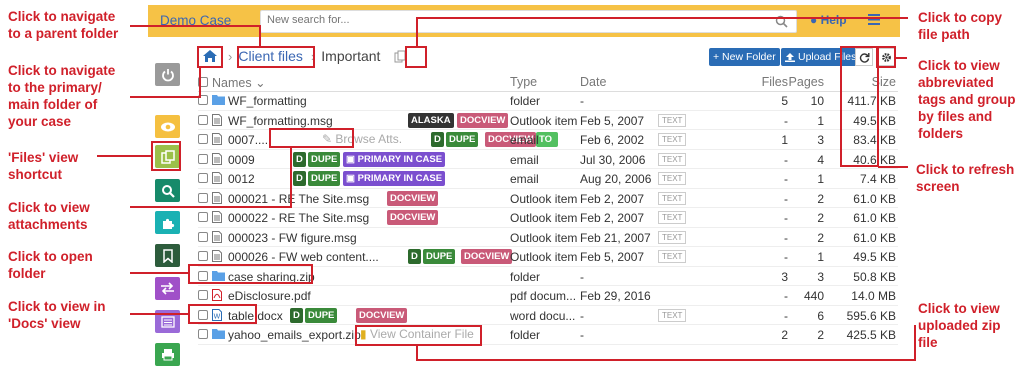 The width and height of the screenshot is (1031, 373). I want to click on search-box, so click(528, 21).